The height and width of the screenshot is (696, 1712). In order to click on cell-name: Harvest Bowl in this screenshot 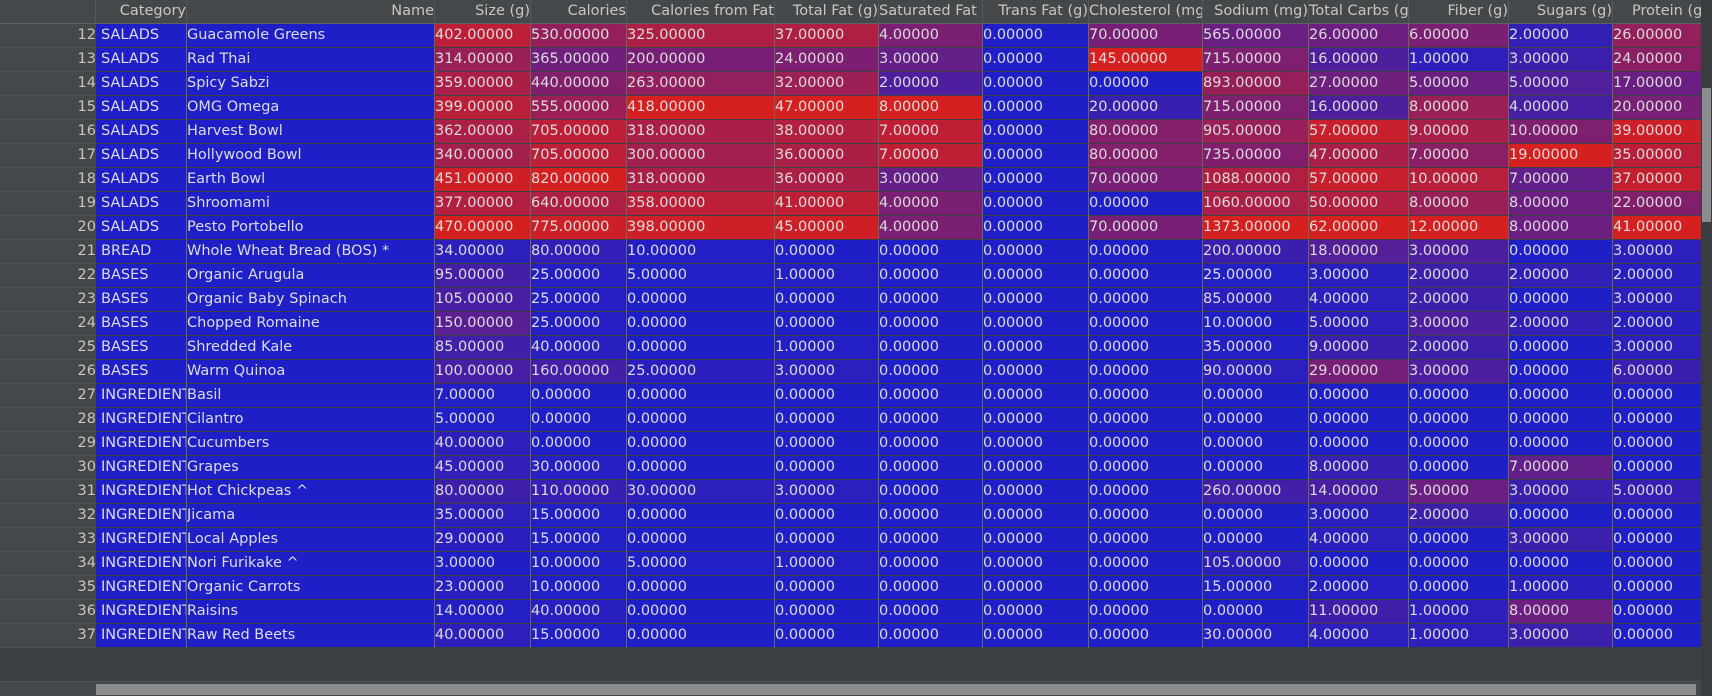, I will do `click(311, 132)`.